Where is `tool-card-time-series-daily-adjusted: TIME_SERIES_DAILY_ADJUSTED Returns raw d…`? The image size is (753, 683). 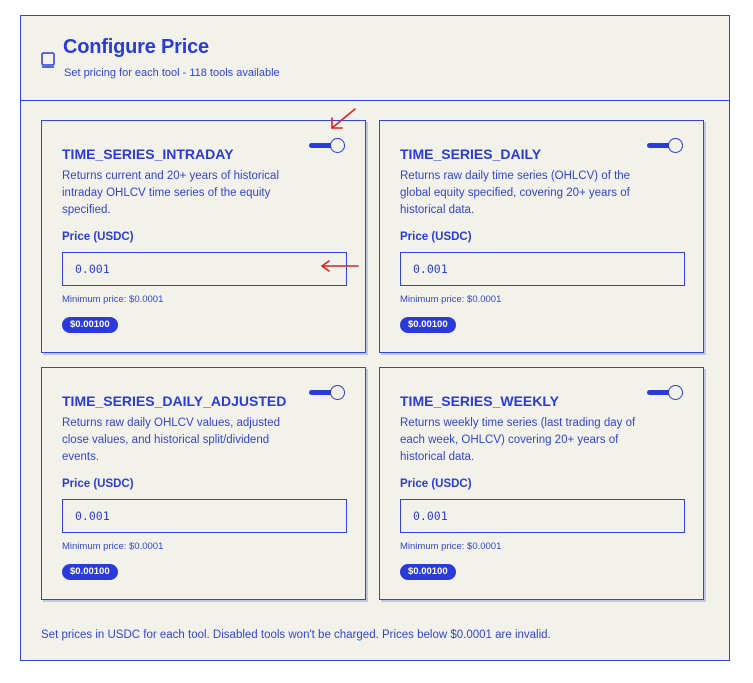
tool-card-time-series-daily-adjusted: TIME_SERIES_DAILY_ADJUSTED Returns raw d… is located at coordinates (203, 483).